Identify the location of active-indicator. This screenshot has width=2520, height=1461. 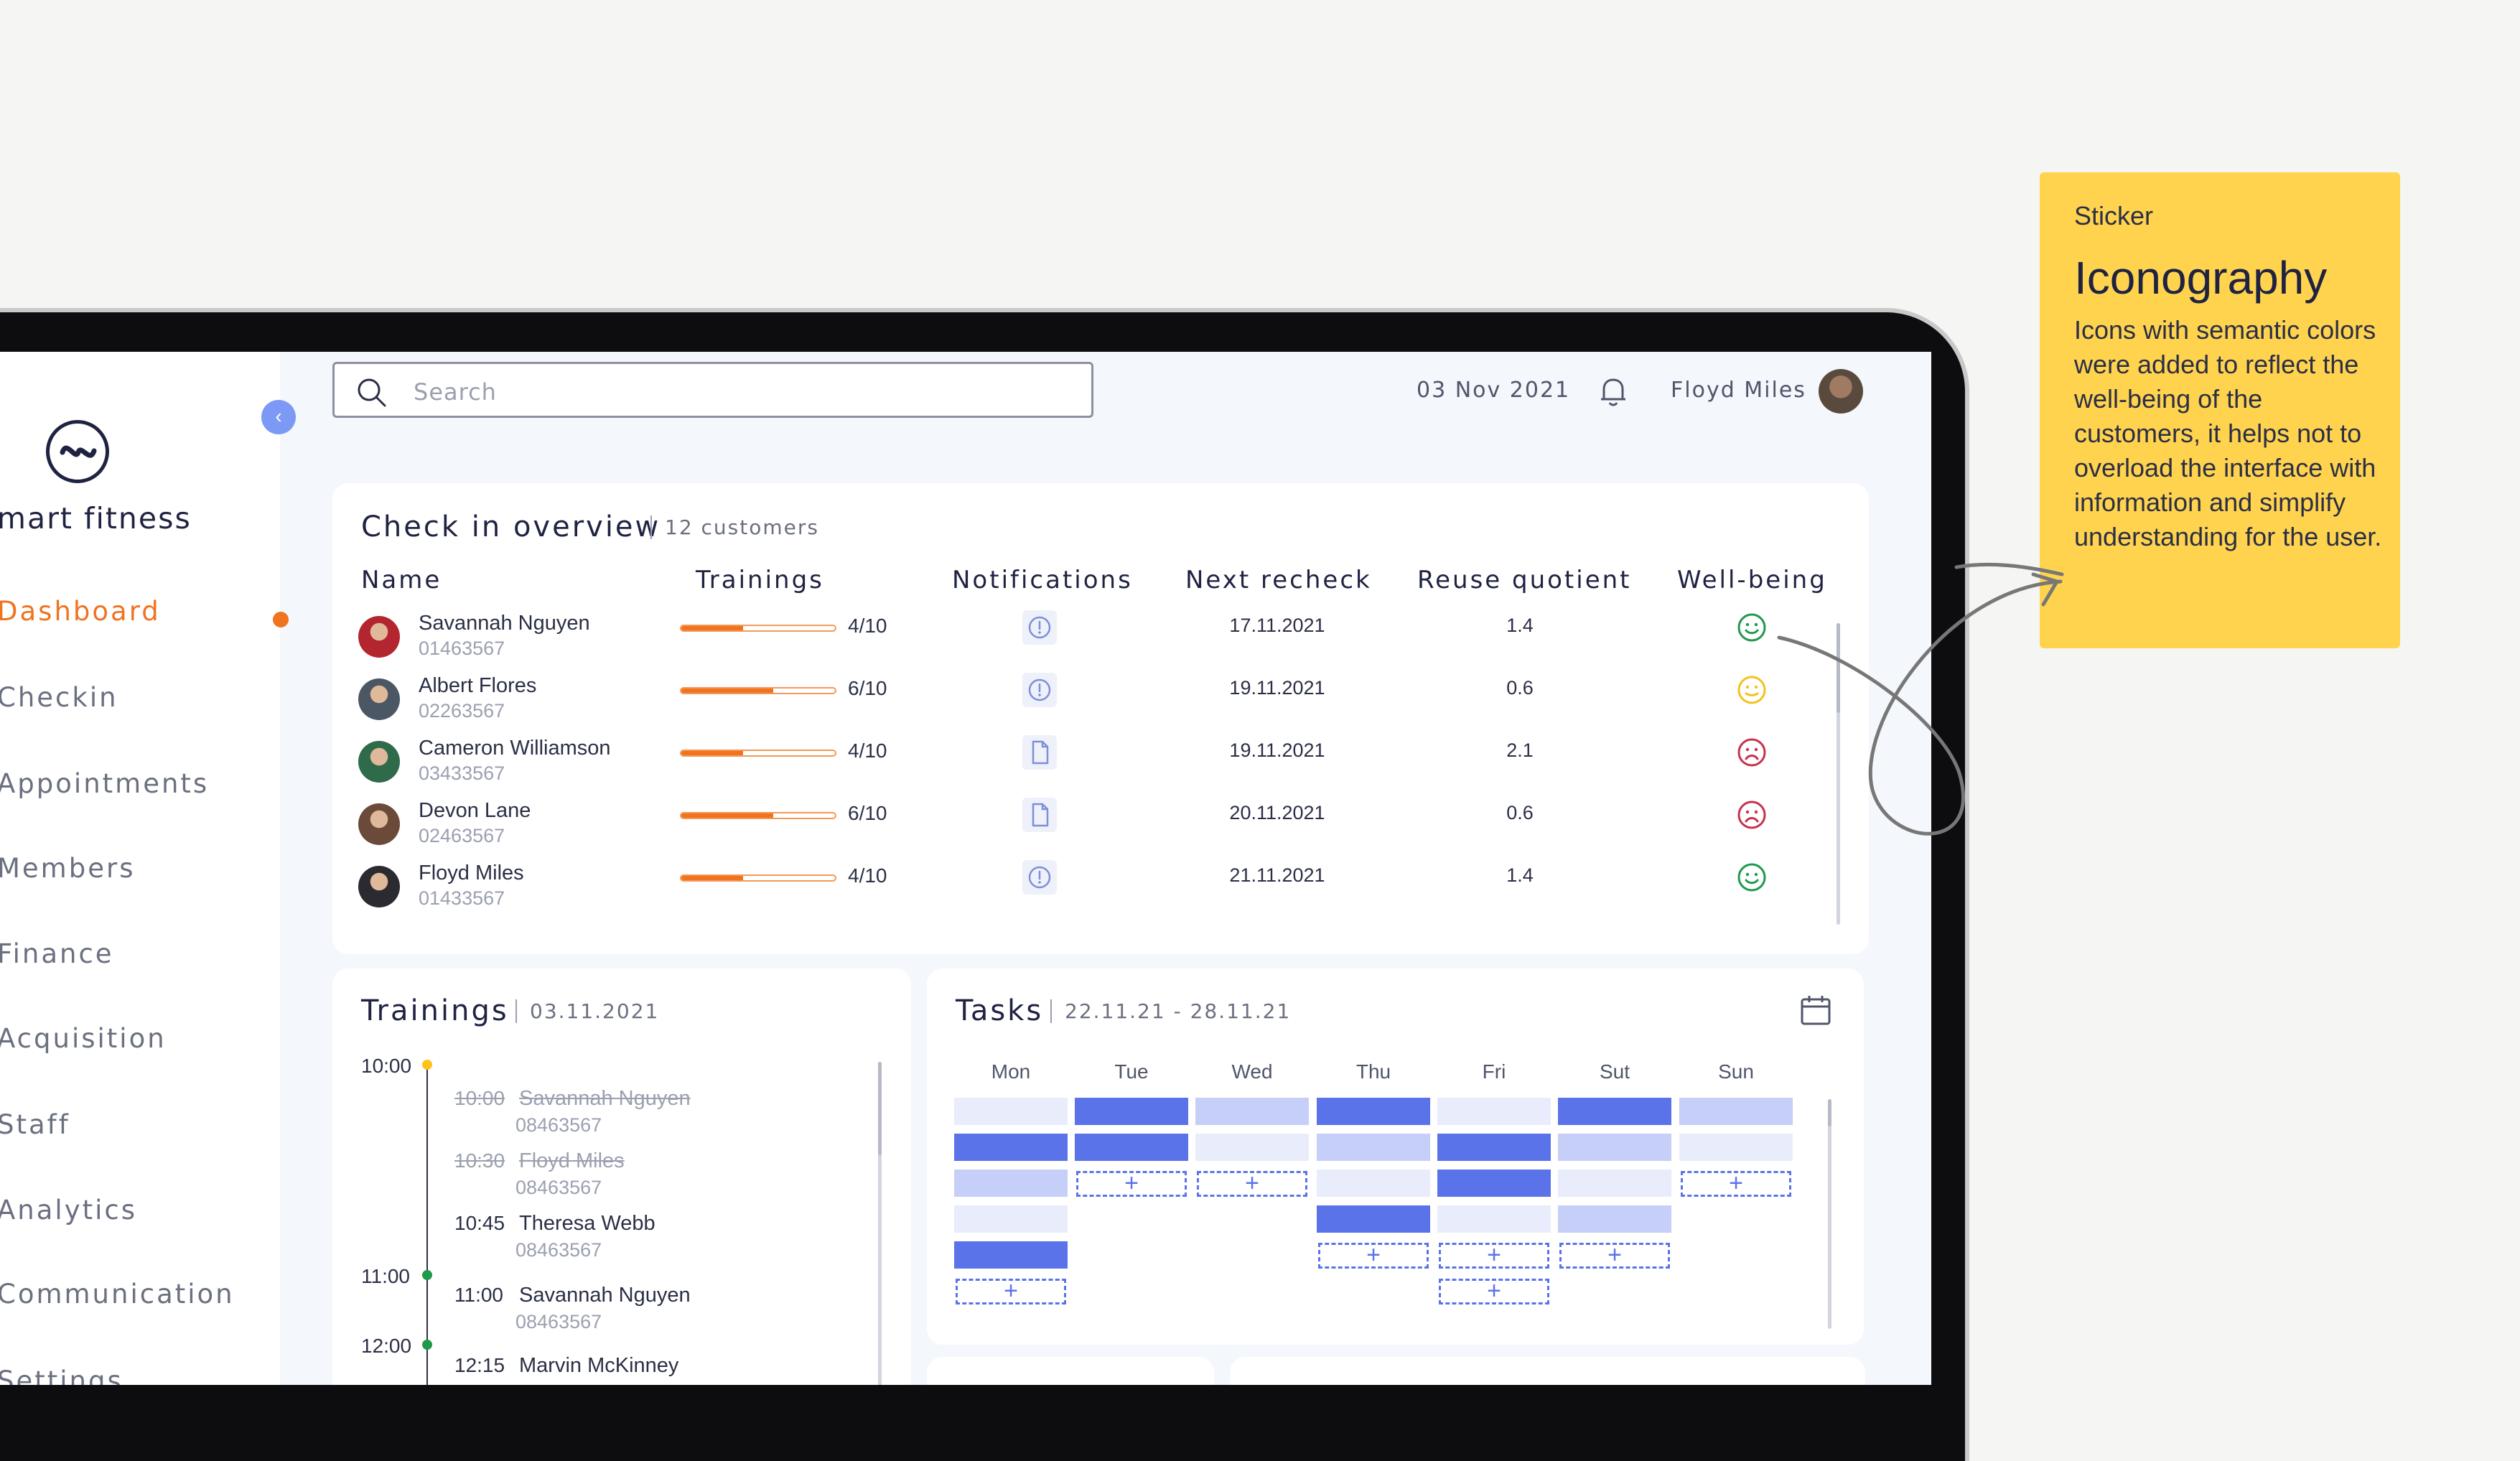
(281, 619).